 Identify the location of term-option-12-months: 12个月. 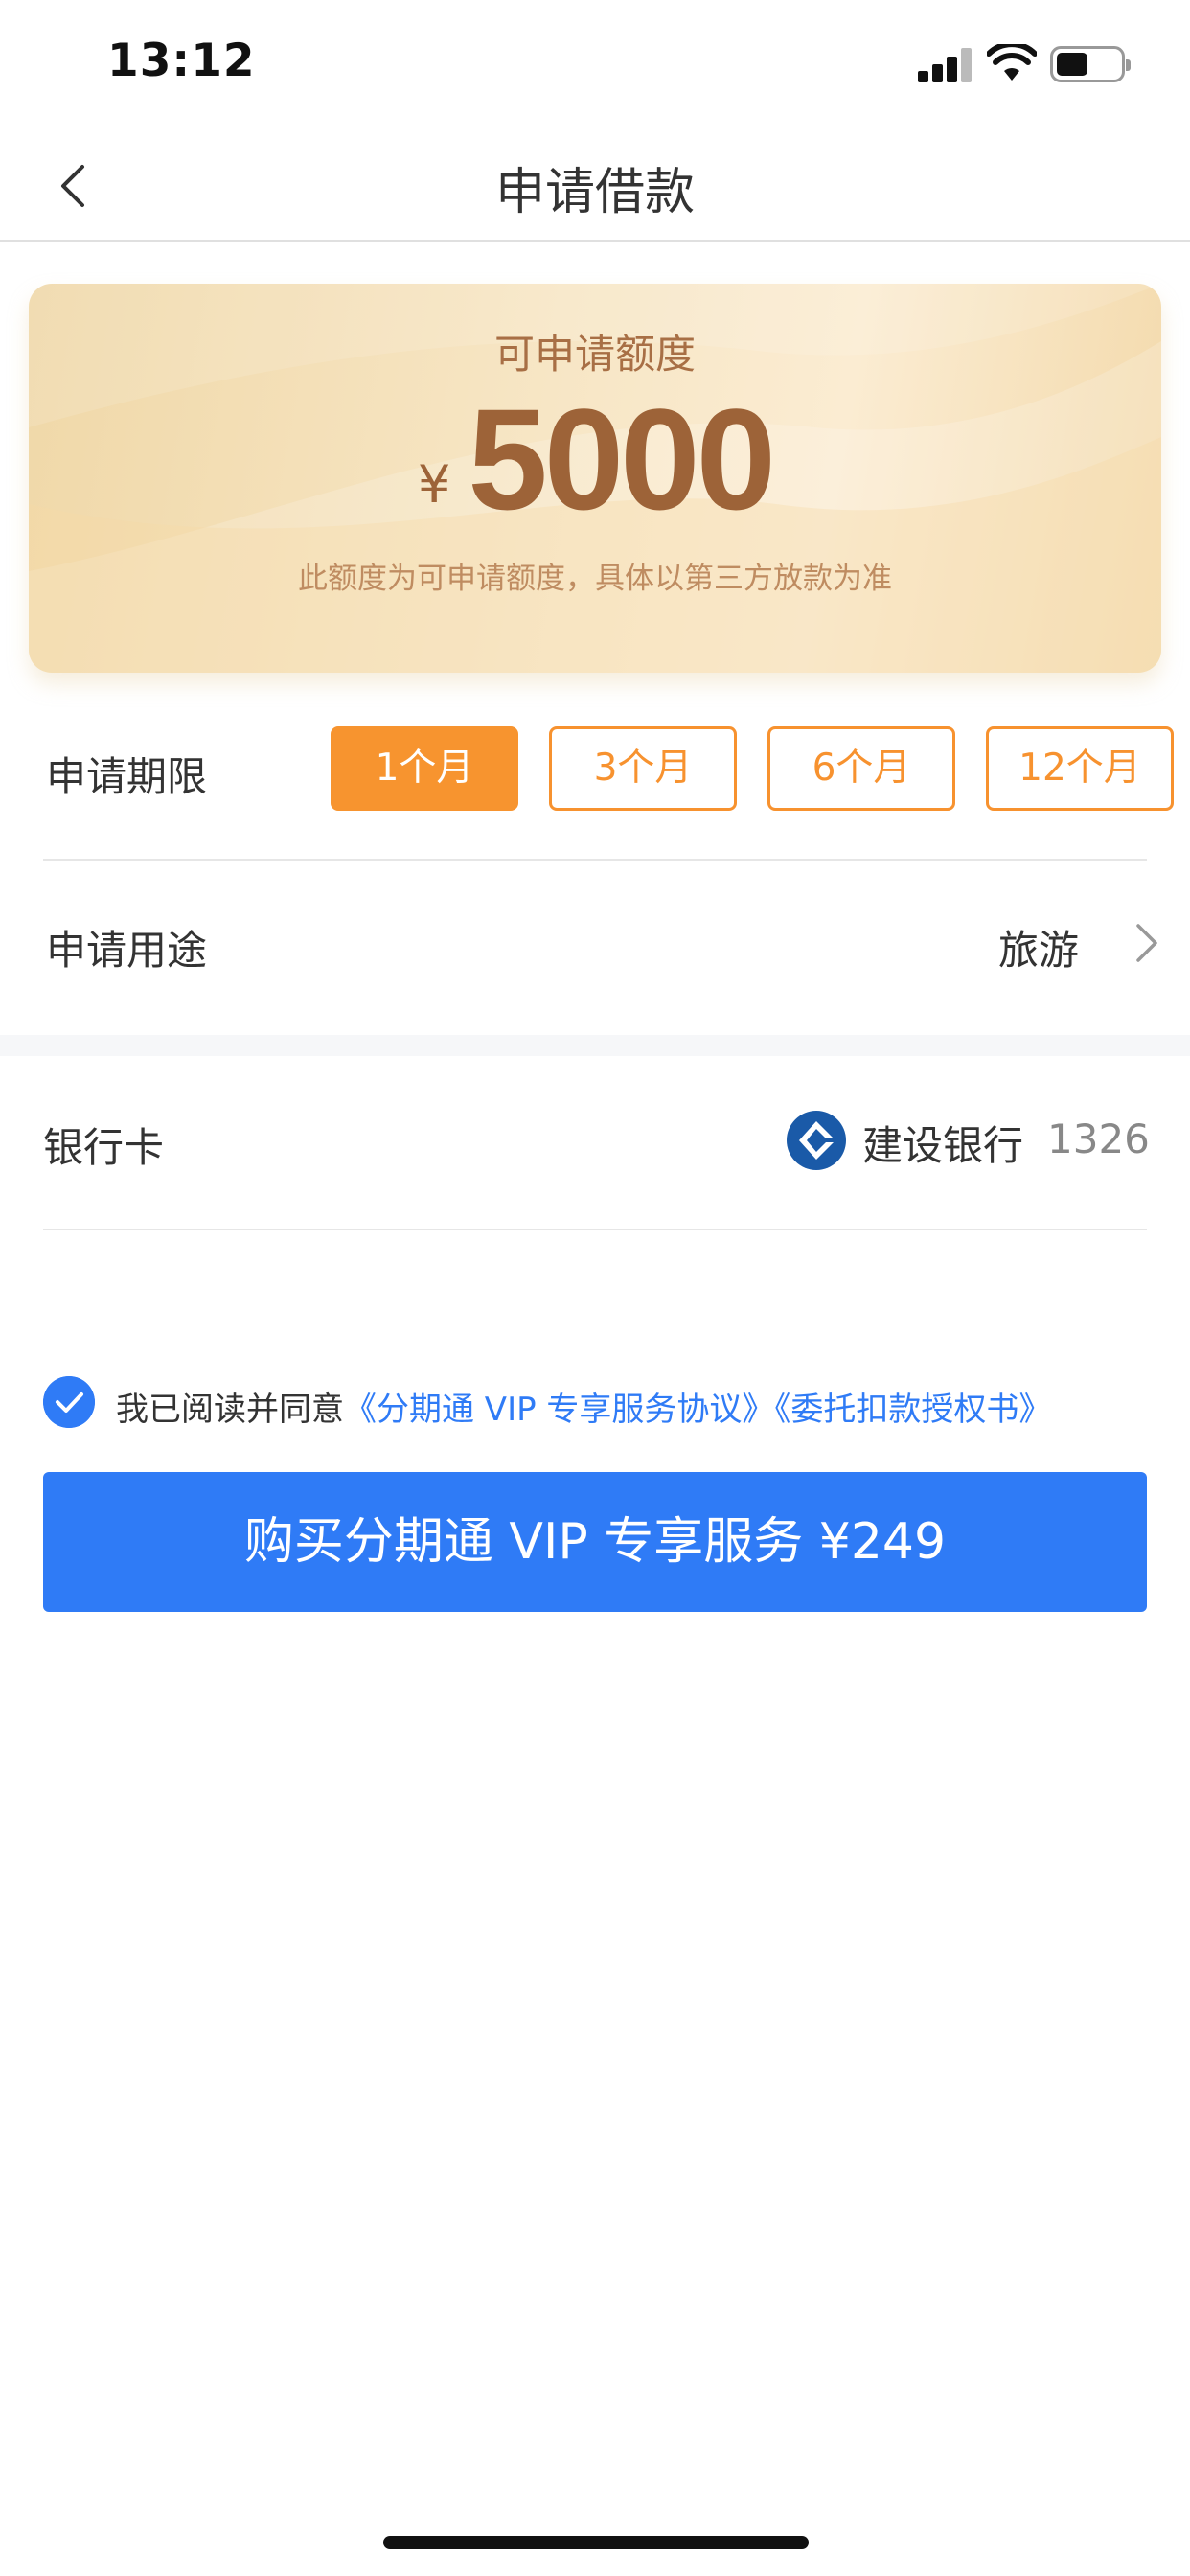
(1080, 768).